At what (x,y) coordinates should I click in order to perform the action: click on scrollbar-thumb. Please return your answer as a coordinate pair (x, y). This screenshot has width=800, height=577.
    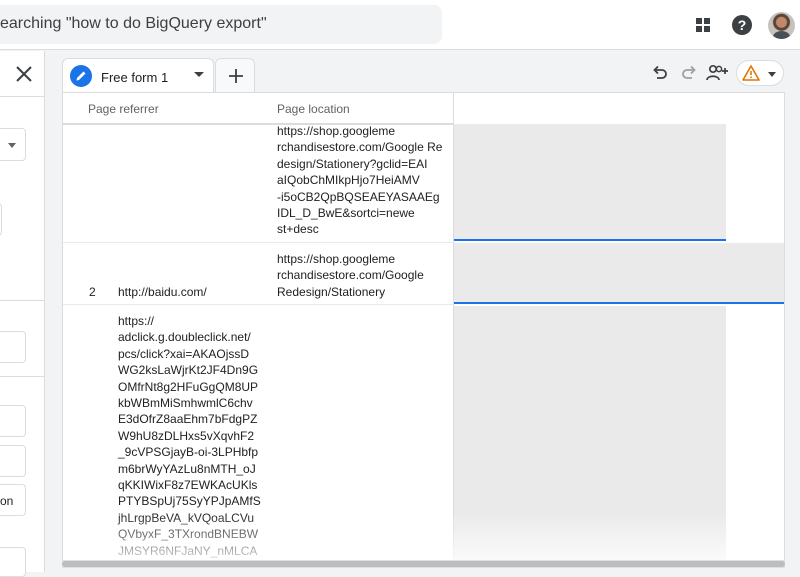
    Looking at the image, I should click on (423, 564).